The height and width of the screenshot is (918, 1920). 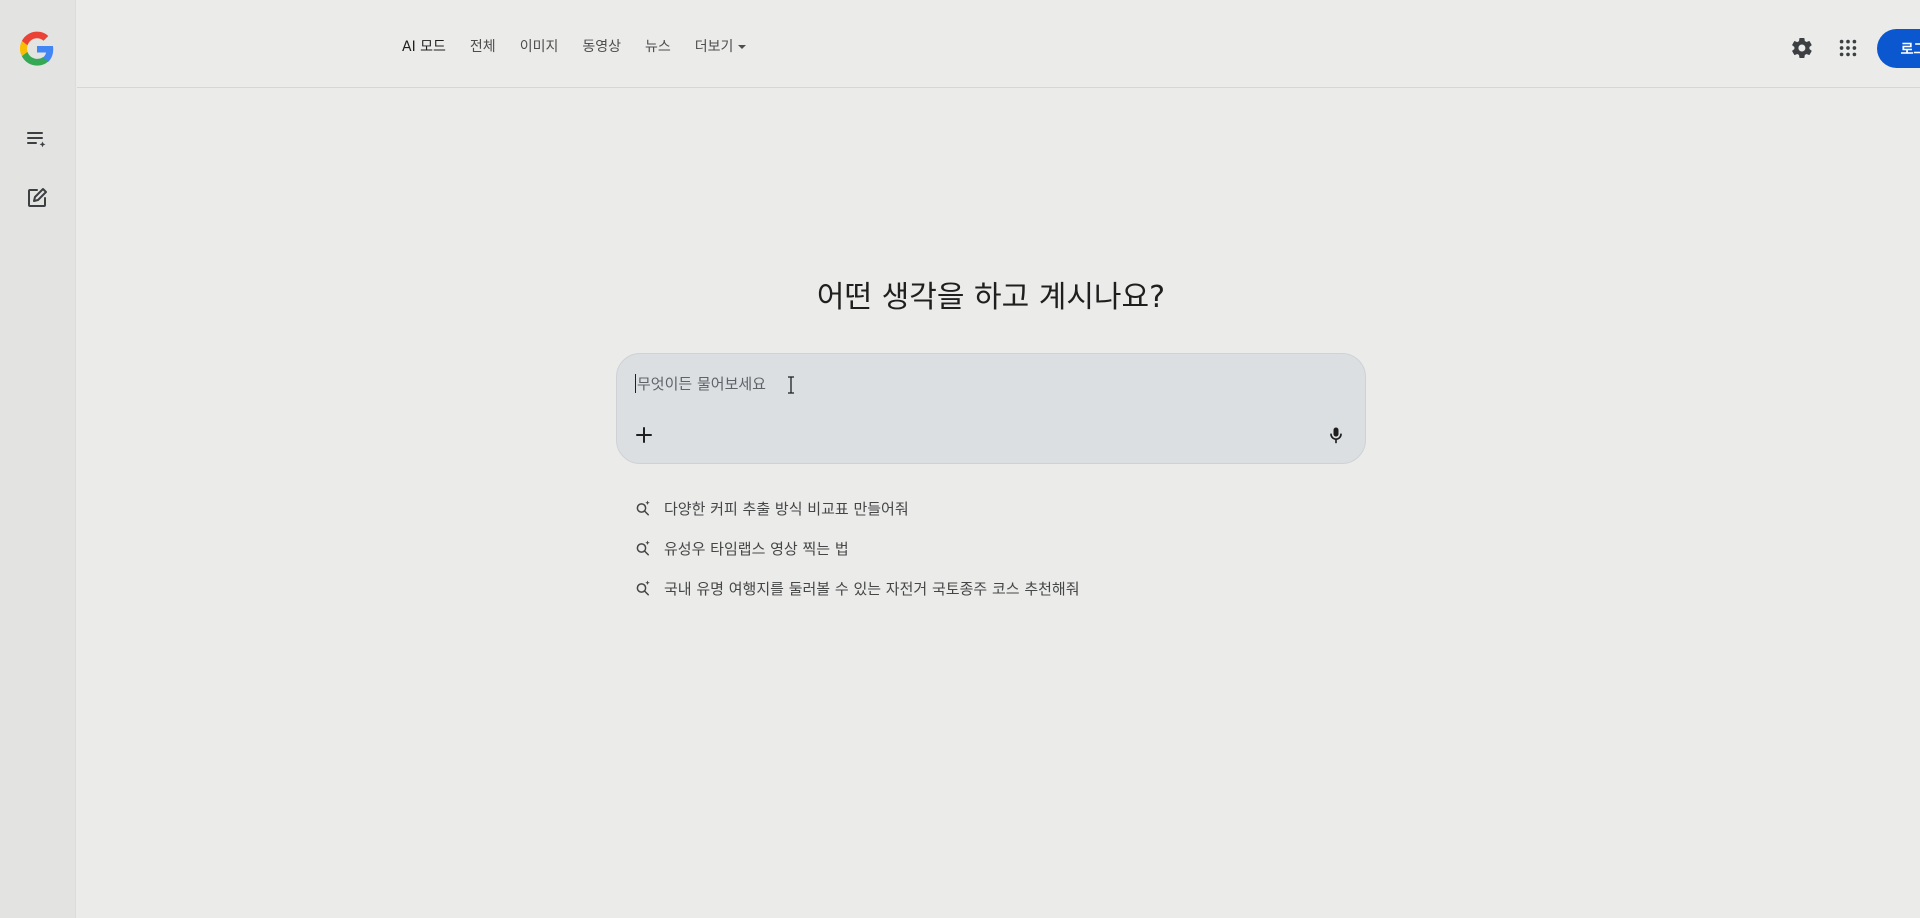 I want to click on google-g-logo-icon, so click(x=36, y=48).